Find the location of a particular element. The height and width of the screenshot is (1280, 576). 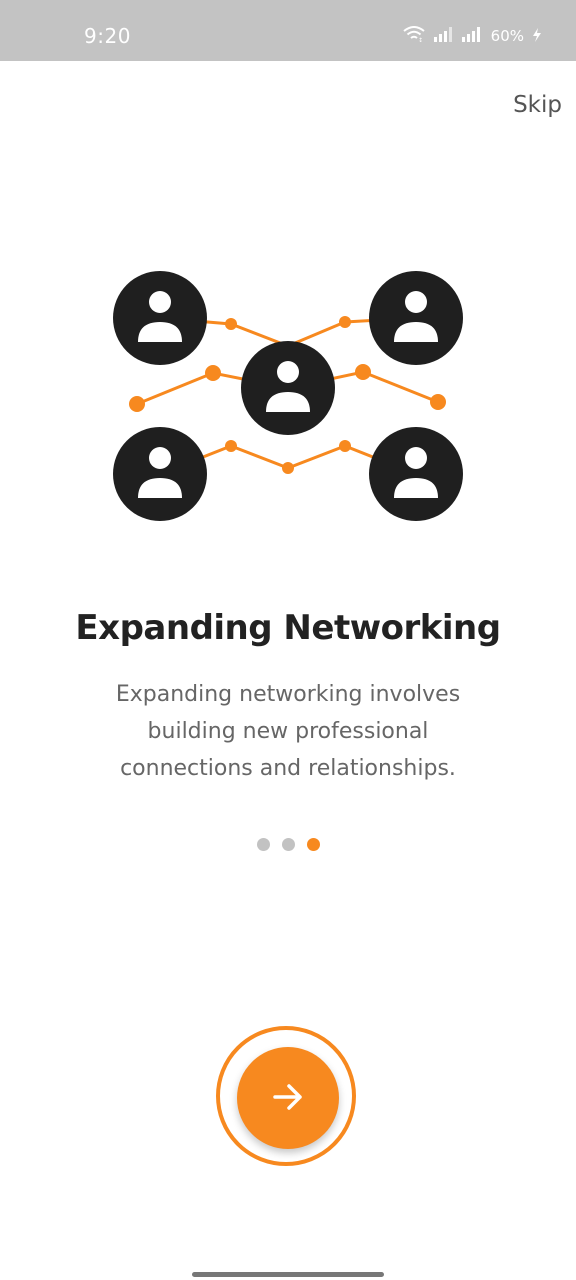

status-time: 9:20 is located at coordinates (107, 36).